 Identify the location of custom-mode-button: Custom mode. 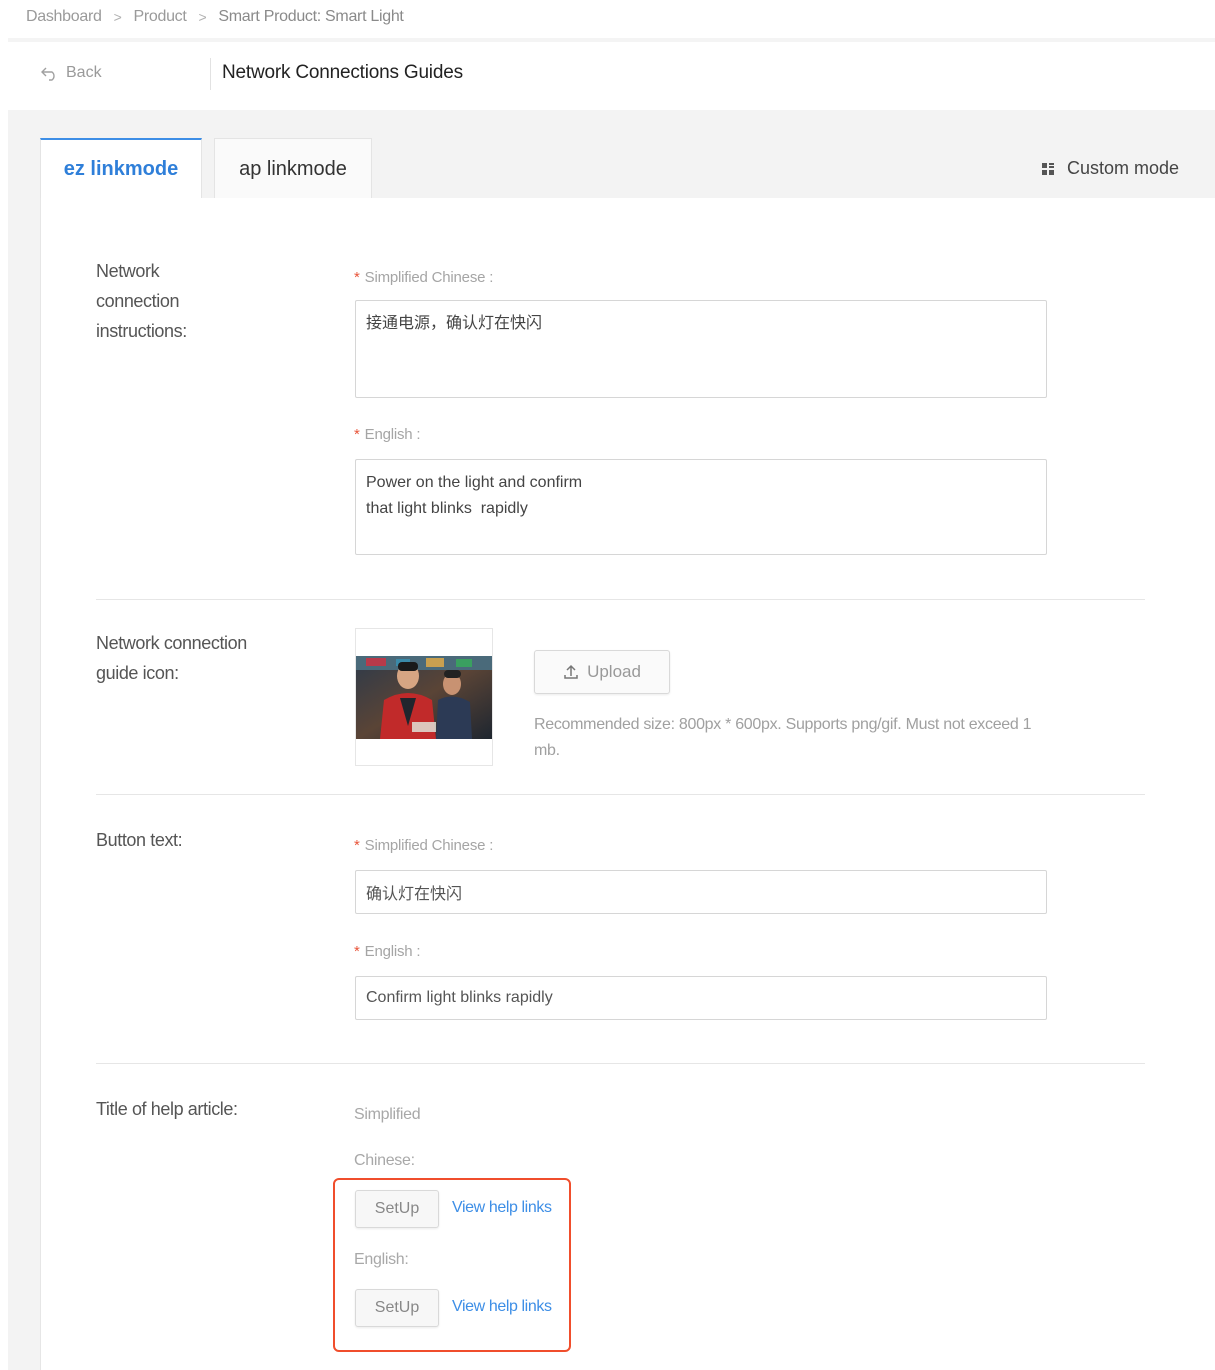
(1110, 168).